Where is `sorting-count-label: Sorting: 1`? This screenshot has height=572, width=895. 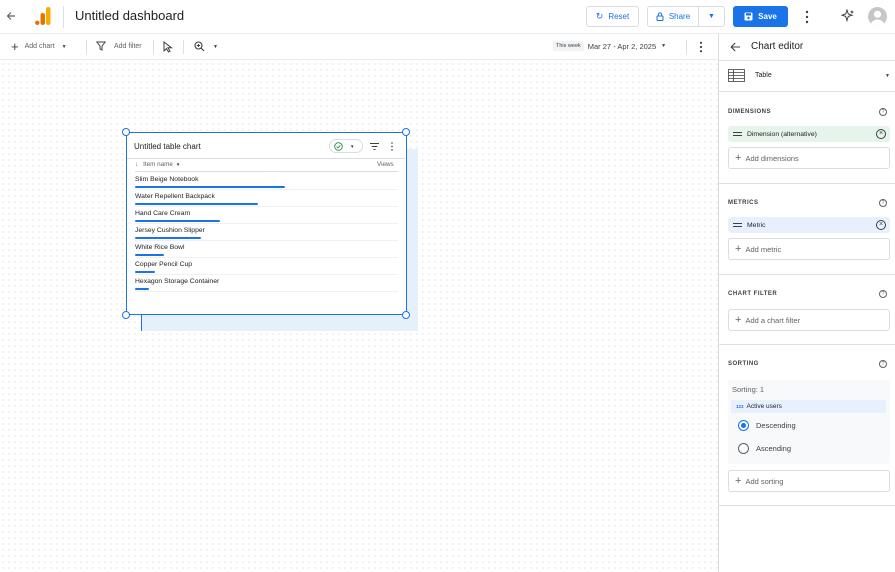 sorting-count-label: Sorting: 1 is located at coordinates (748, 389).